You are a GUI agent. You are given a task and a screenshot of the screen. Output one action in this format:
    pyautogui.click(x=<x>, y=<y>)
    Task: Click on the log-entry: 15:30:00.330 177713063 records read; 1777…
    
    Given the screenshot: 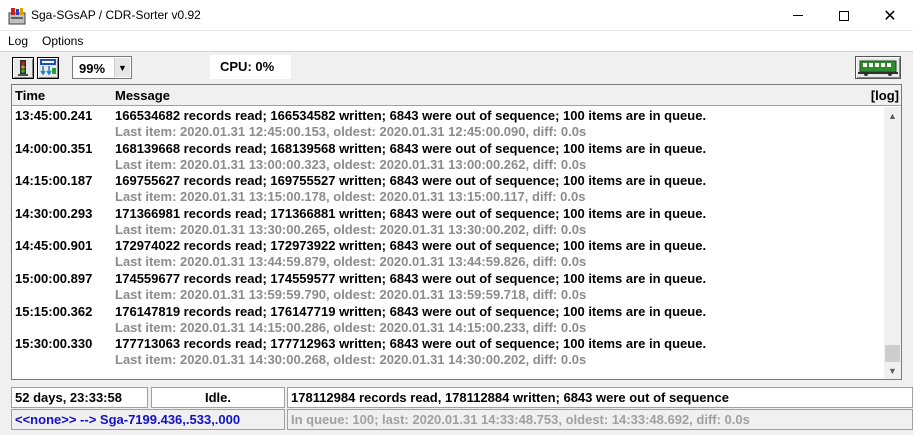 What is the action you would take?
    pyautogui.click(x=448, y=351)
    